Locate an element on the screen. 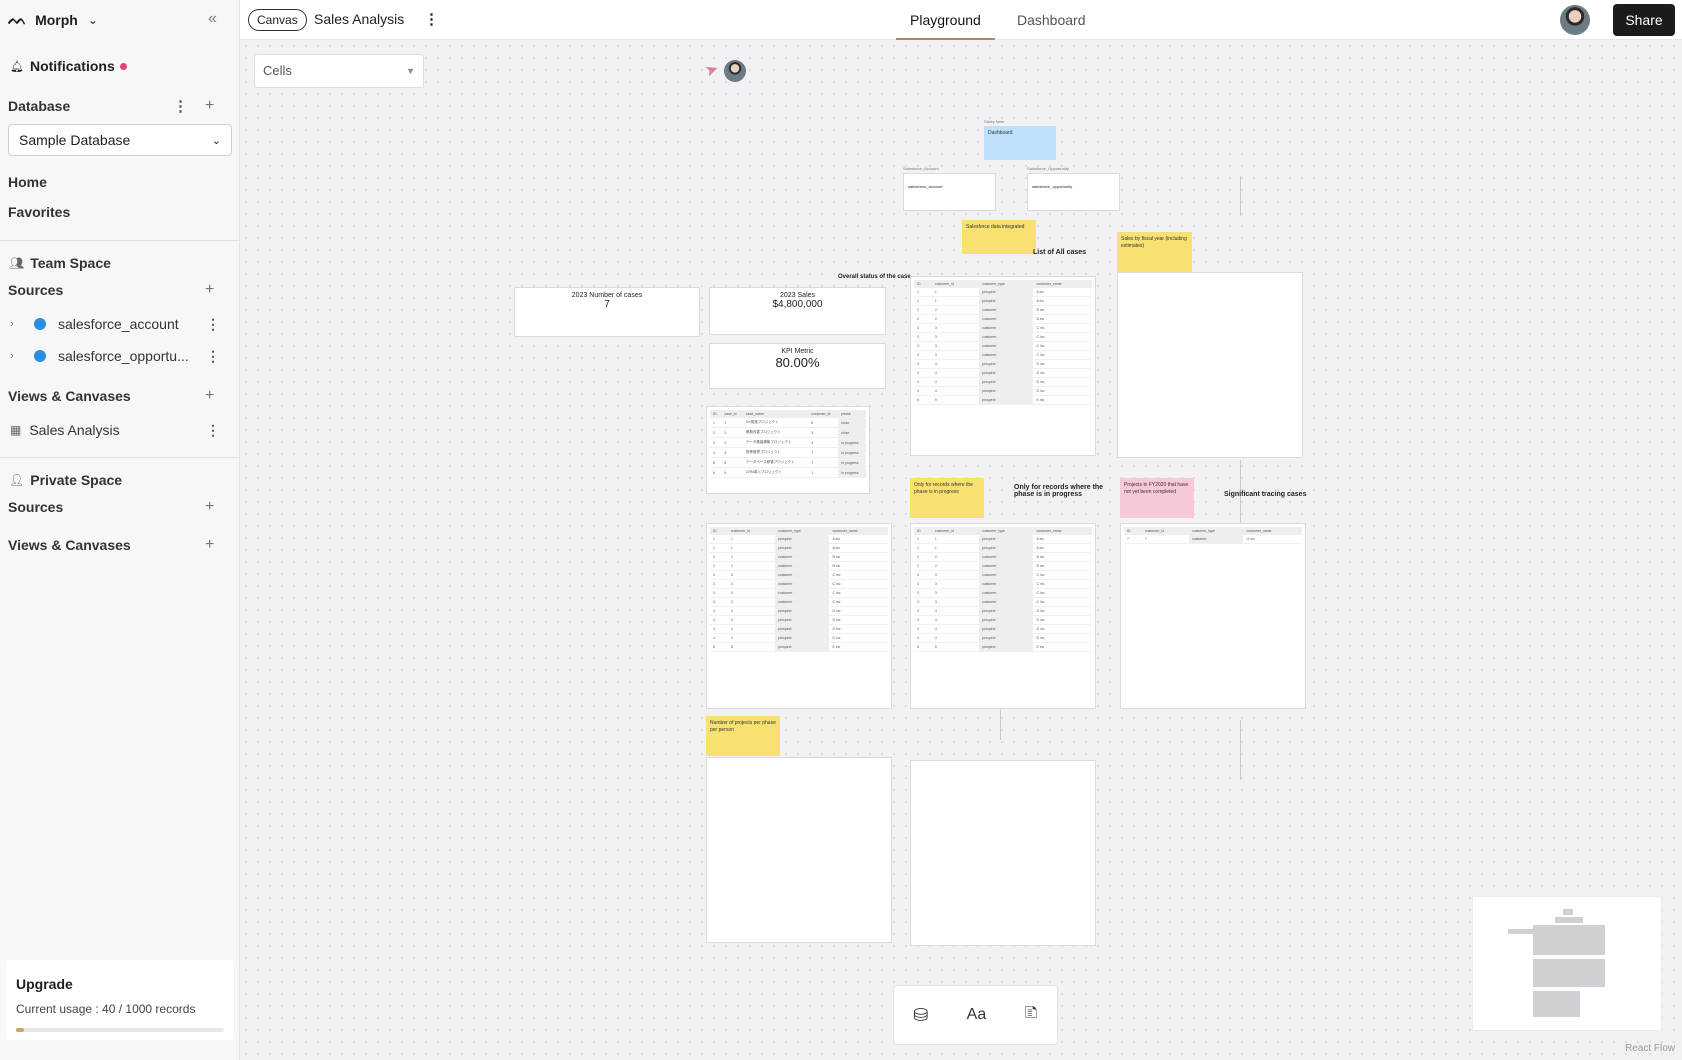  notifications-link: 🔔︎ Notifications is located at coordinates (68, 66).